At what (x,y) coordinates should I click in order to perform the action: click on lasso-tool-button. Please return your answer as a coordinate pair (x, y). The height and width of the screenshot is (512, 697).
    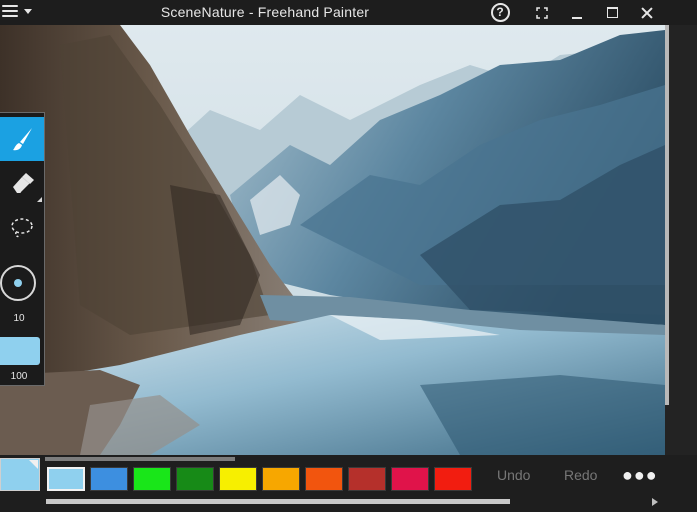
    Looking at the image, I should click on (22, 227).